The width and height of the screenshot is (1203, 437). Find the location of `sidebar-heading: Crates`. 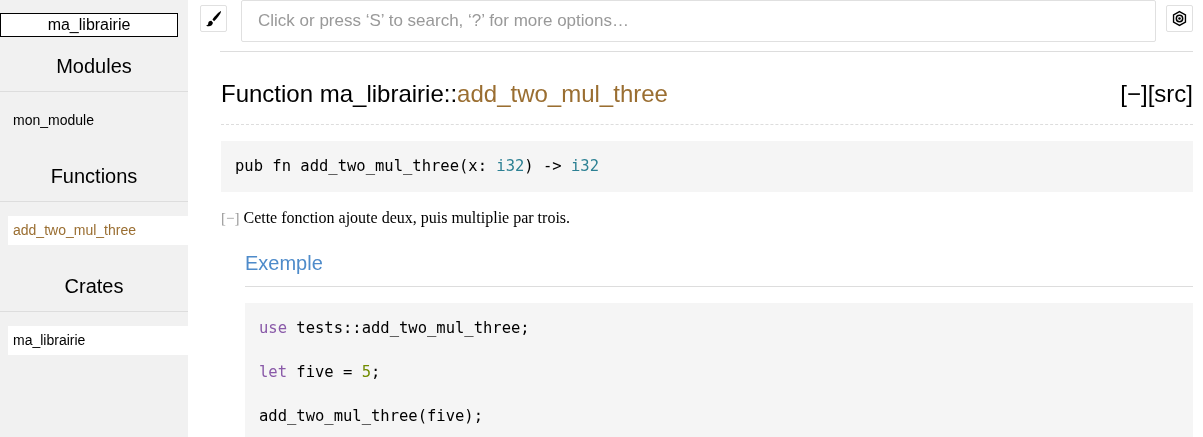

sidebar-heading: Crates is located at coordinates (94, 284).